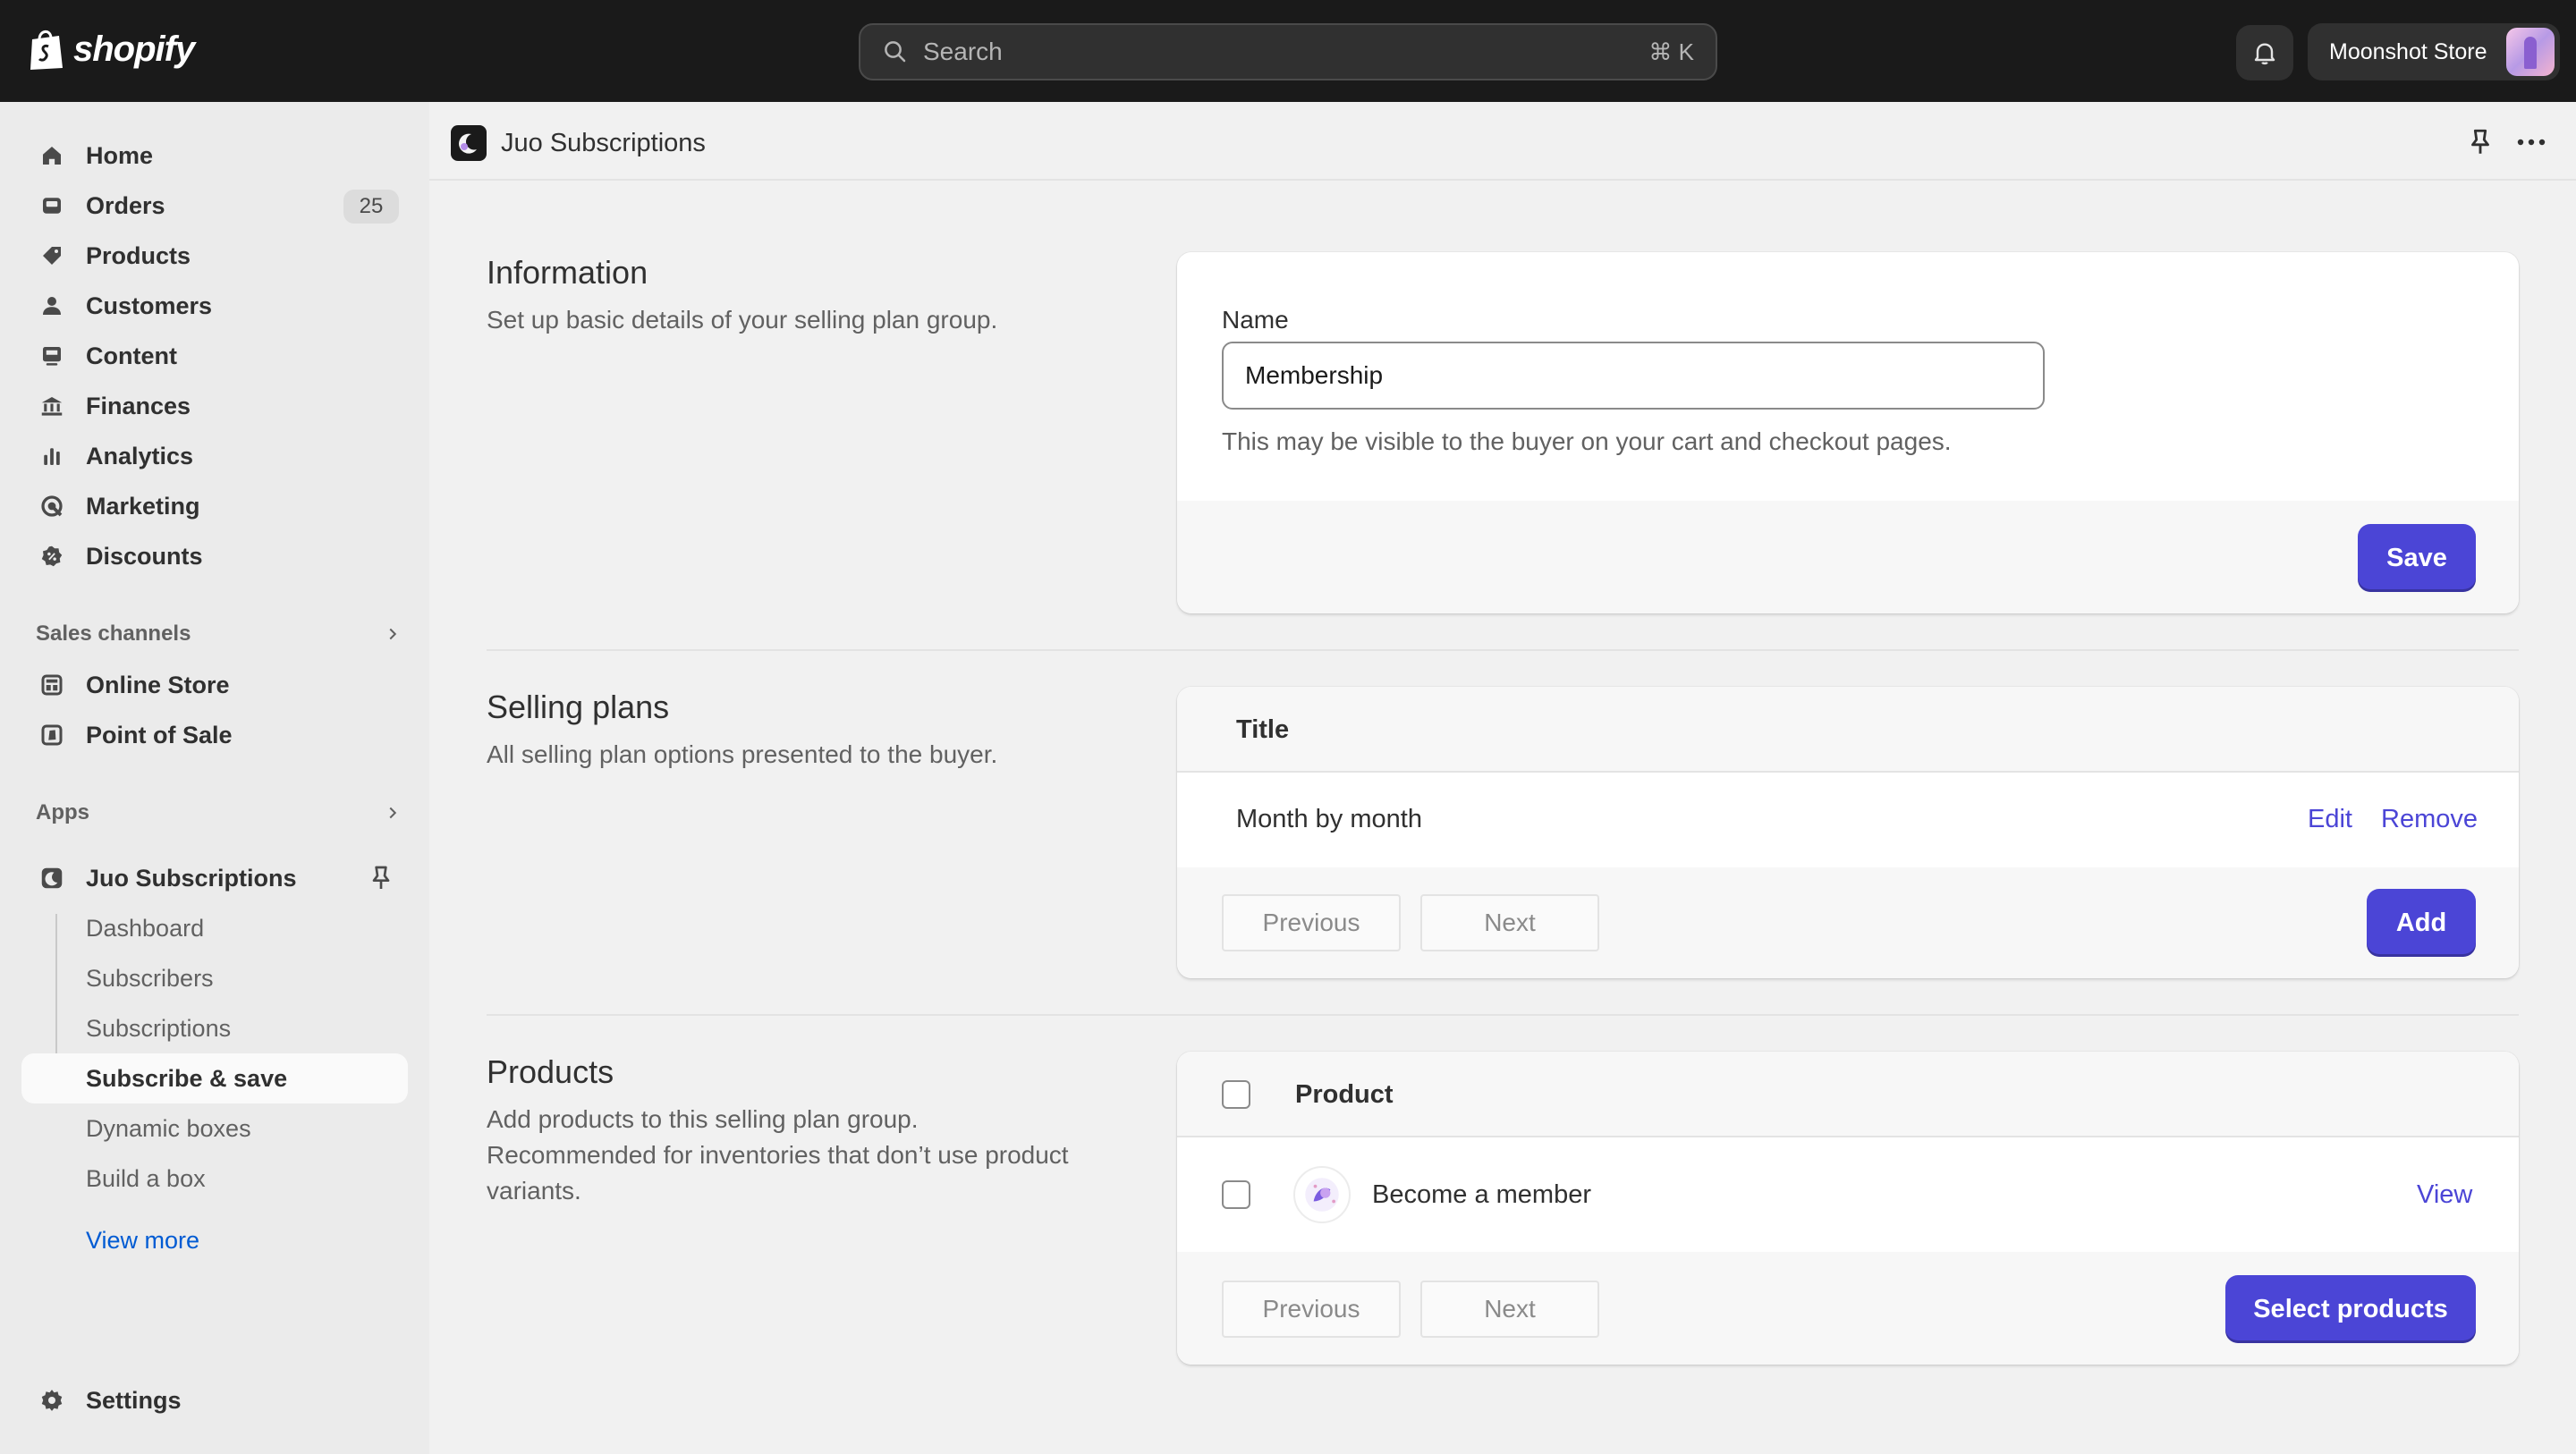 Image resolution: width=2576 pixels, height=1454 pixels. Describe the element at coordinates (1848, 1308) in the screenshot. I see `pagination-footer: Previous Next Select products` at that location.